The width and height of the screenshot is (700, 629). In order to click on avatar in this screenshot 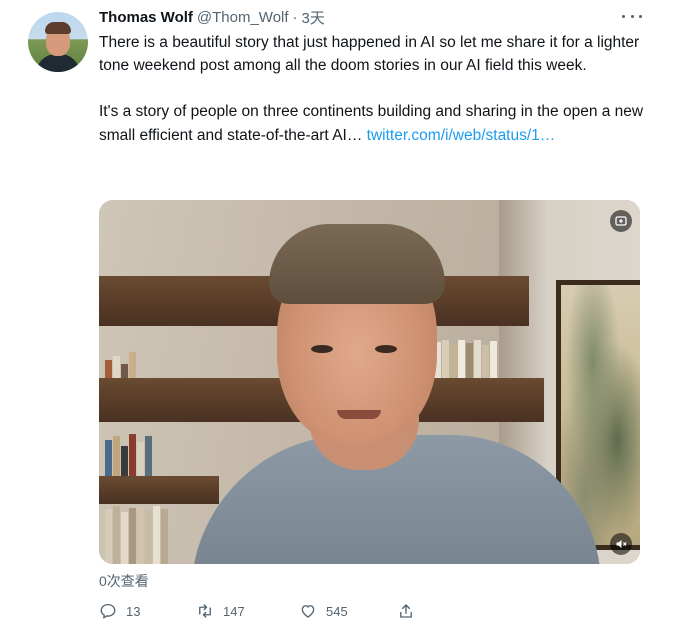, I will do `click(58, 42)`.